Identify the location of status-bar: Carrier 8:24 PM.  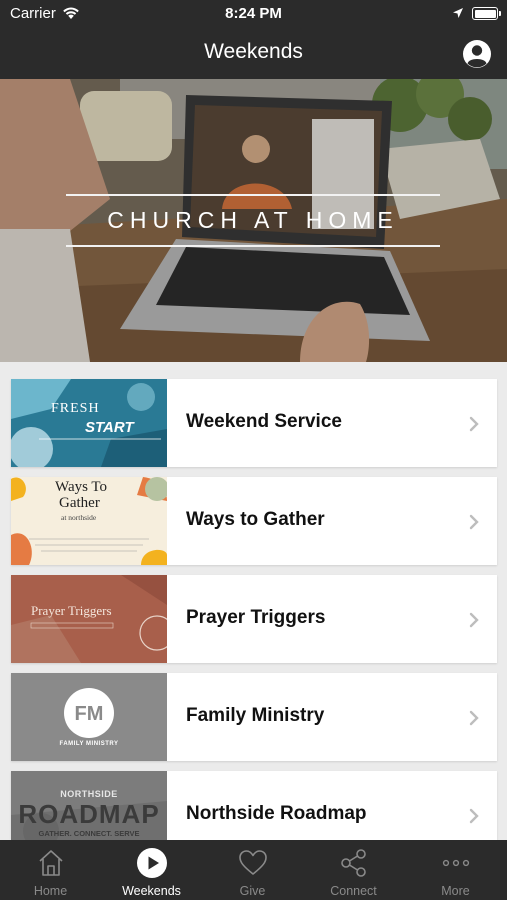
(253, 14).